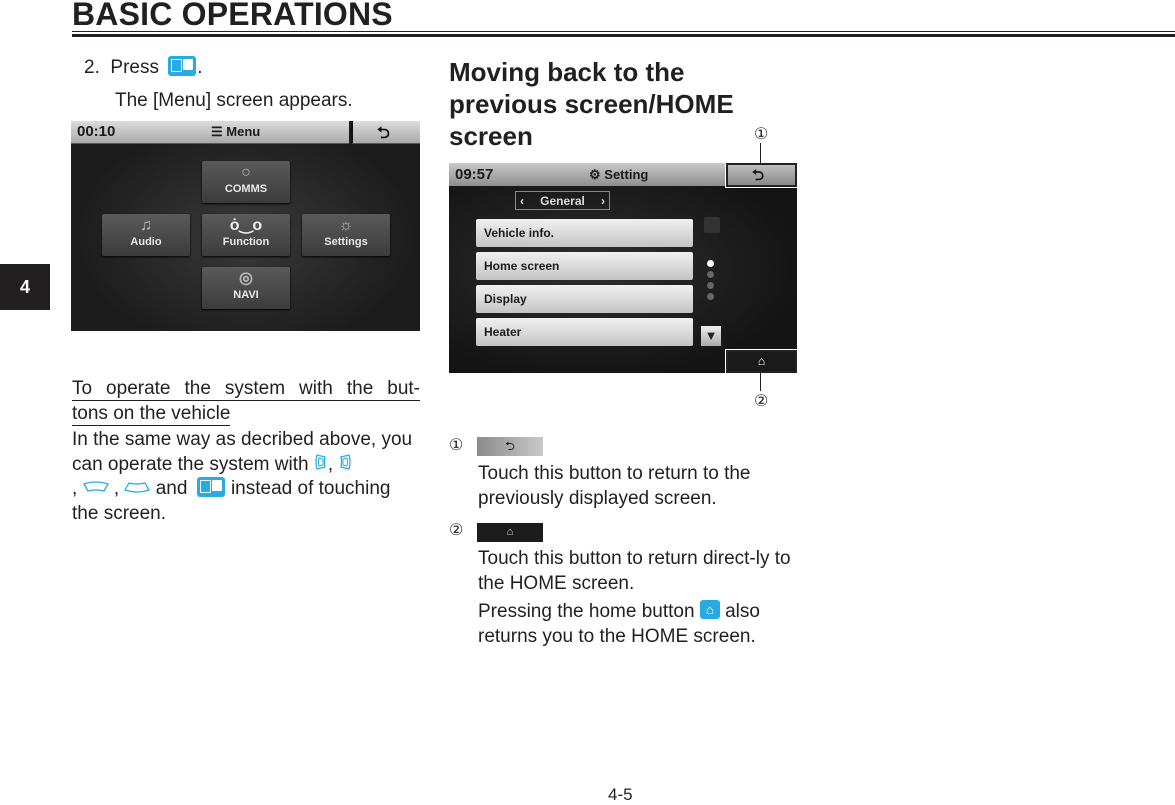 The width and height of the screenshot is (1175, 805). What do you see at coordinates (584, 233) in the screenshot?
I see `setting-item-vehicle-info: Vehicle info.` at bounding box center [584, 233].